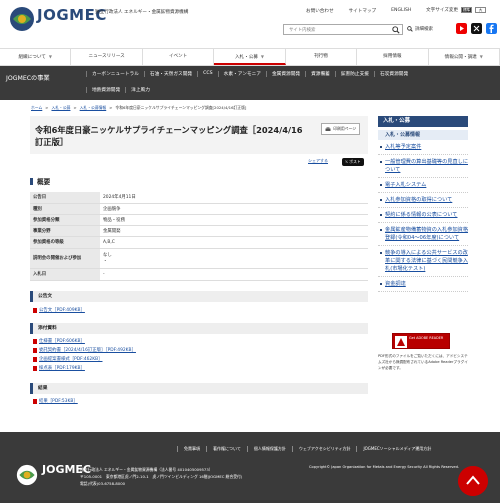 This screenshot has height=503, width=500. What do you see at coordinates (423, 200) in the screenshot?
I see `sidebar-item-qualification: 入札参加資格の取得について` at bounding box center [423, 200].